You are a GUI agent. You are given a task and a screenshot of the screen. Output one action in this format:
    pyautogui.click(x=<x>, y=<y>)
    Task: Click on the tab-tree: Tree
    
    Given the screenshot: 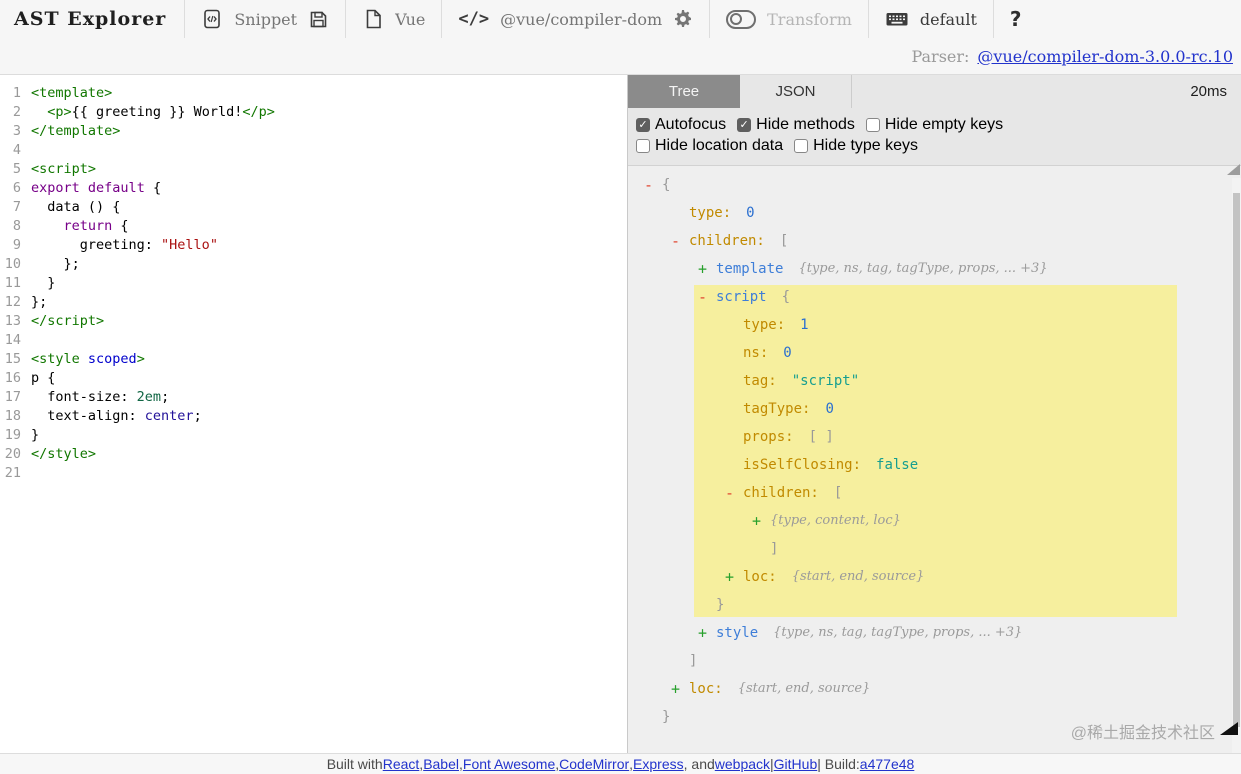 What is the action you would take?
    pyautogui.click(x=684, y=91)
    